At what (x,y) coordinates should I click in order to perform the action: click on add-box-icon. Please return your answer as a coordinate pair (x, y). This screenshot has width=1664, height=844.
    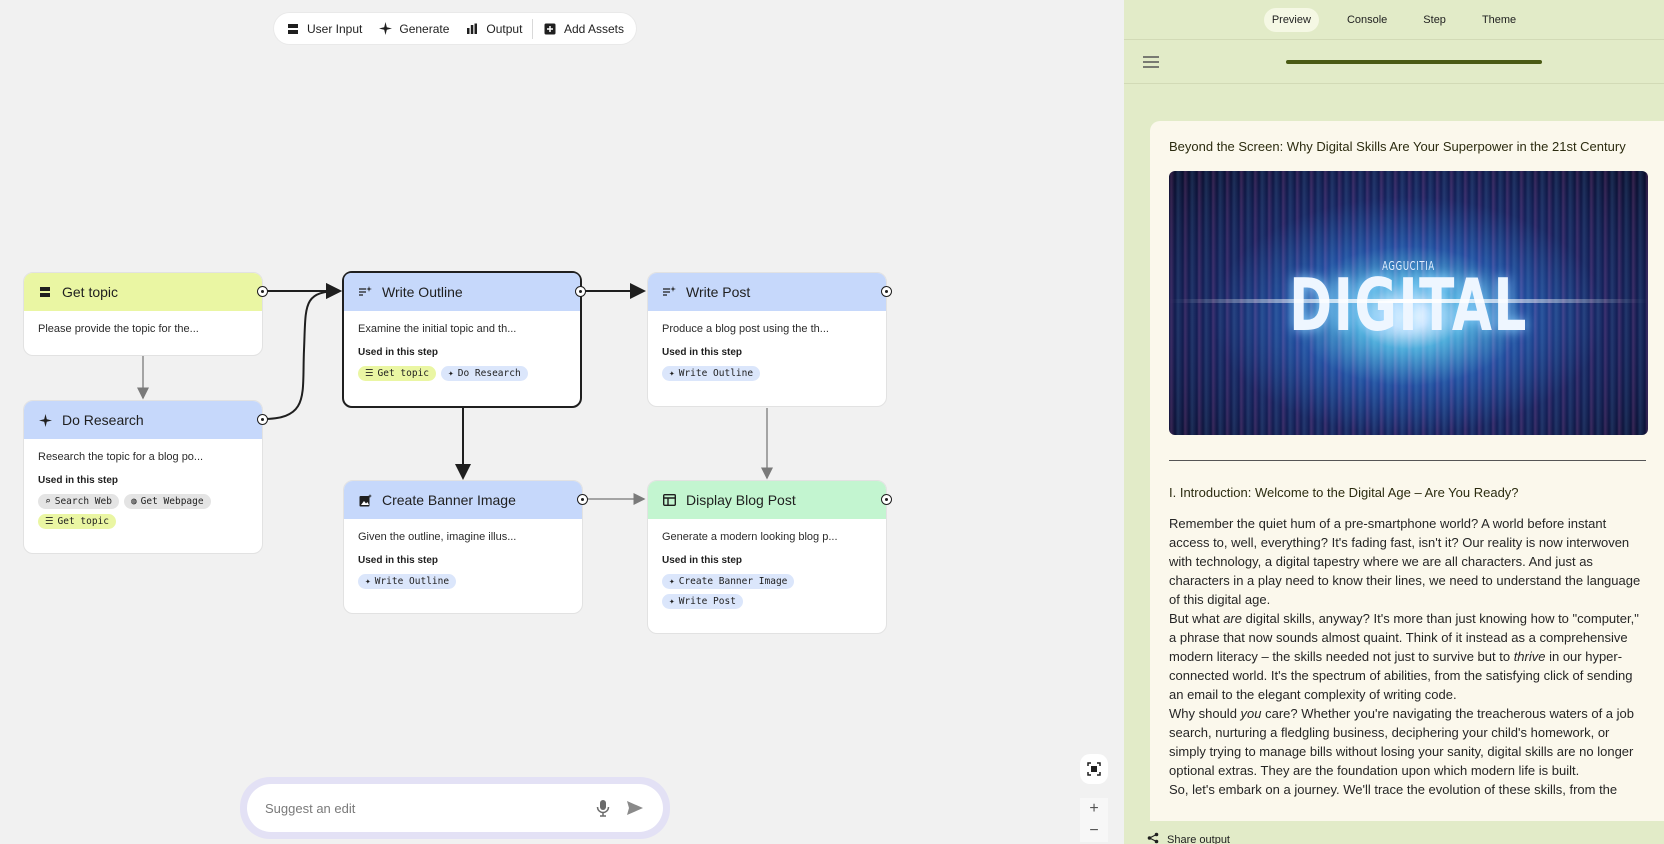
    Looking at the image, I should click on (550, 29).